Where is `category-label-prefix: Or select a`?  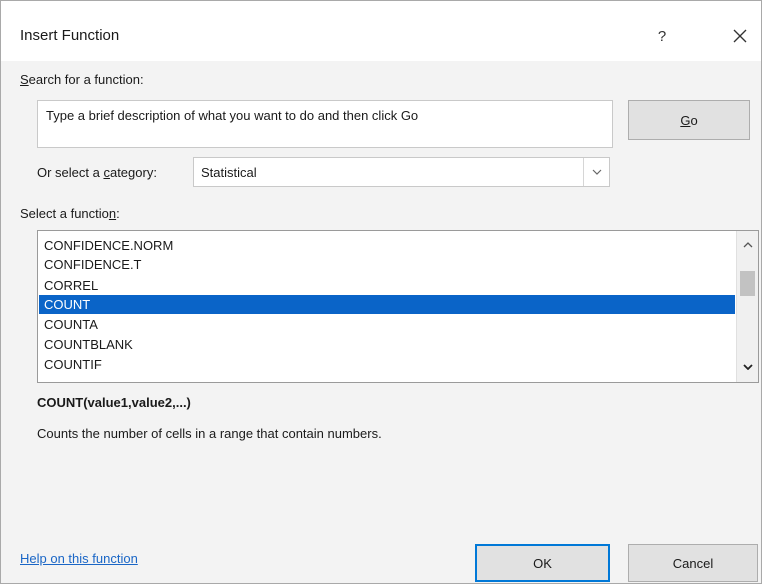
category-label-prefix: Or select a is located at coordinates (70, 172).